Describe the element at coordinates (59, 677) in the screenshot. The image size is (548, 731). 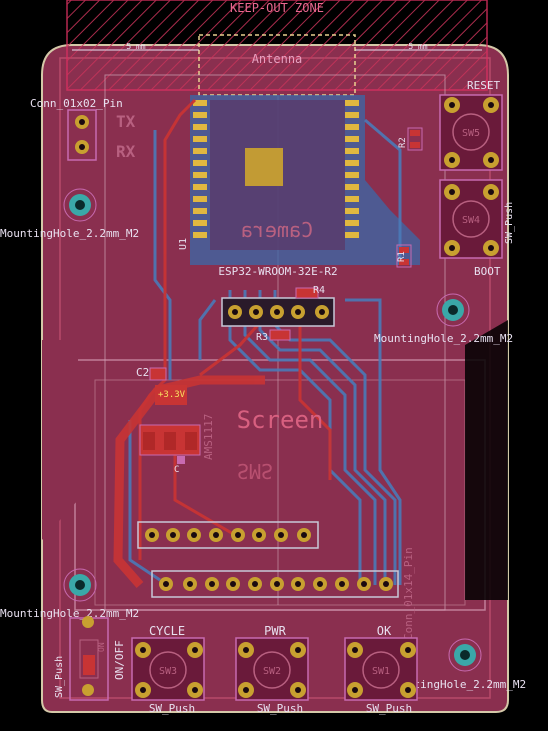
I see `sw-push-left-label: SW_Push` at that location.